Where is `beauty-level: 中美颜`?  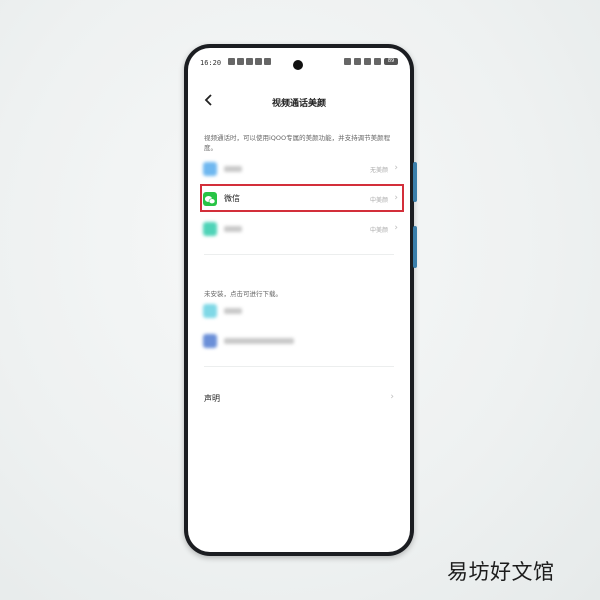
beauty-level: 中美颜 is located at coordinates (378, 230).